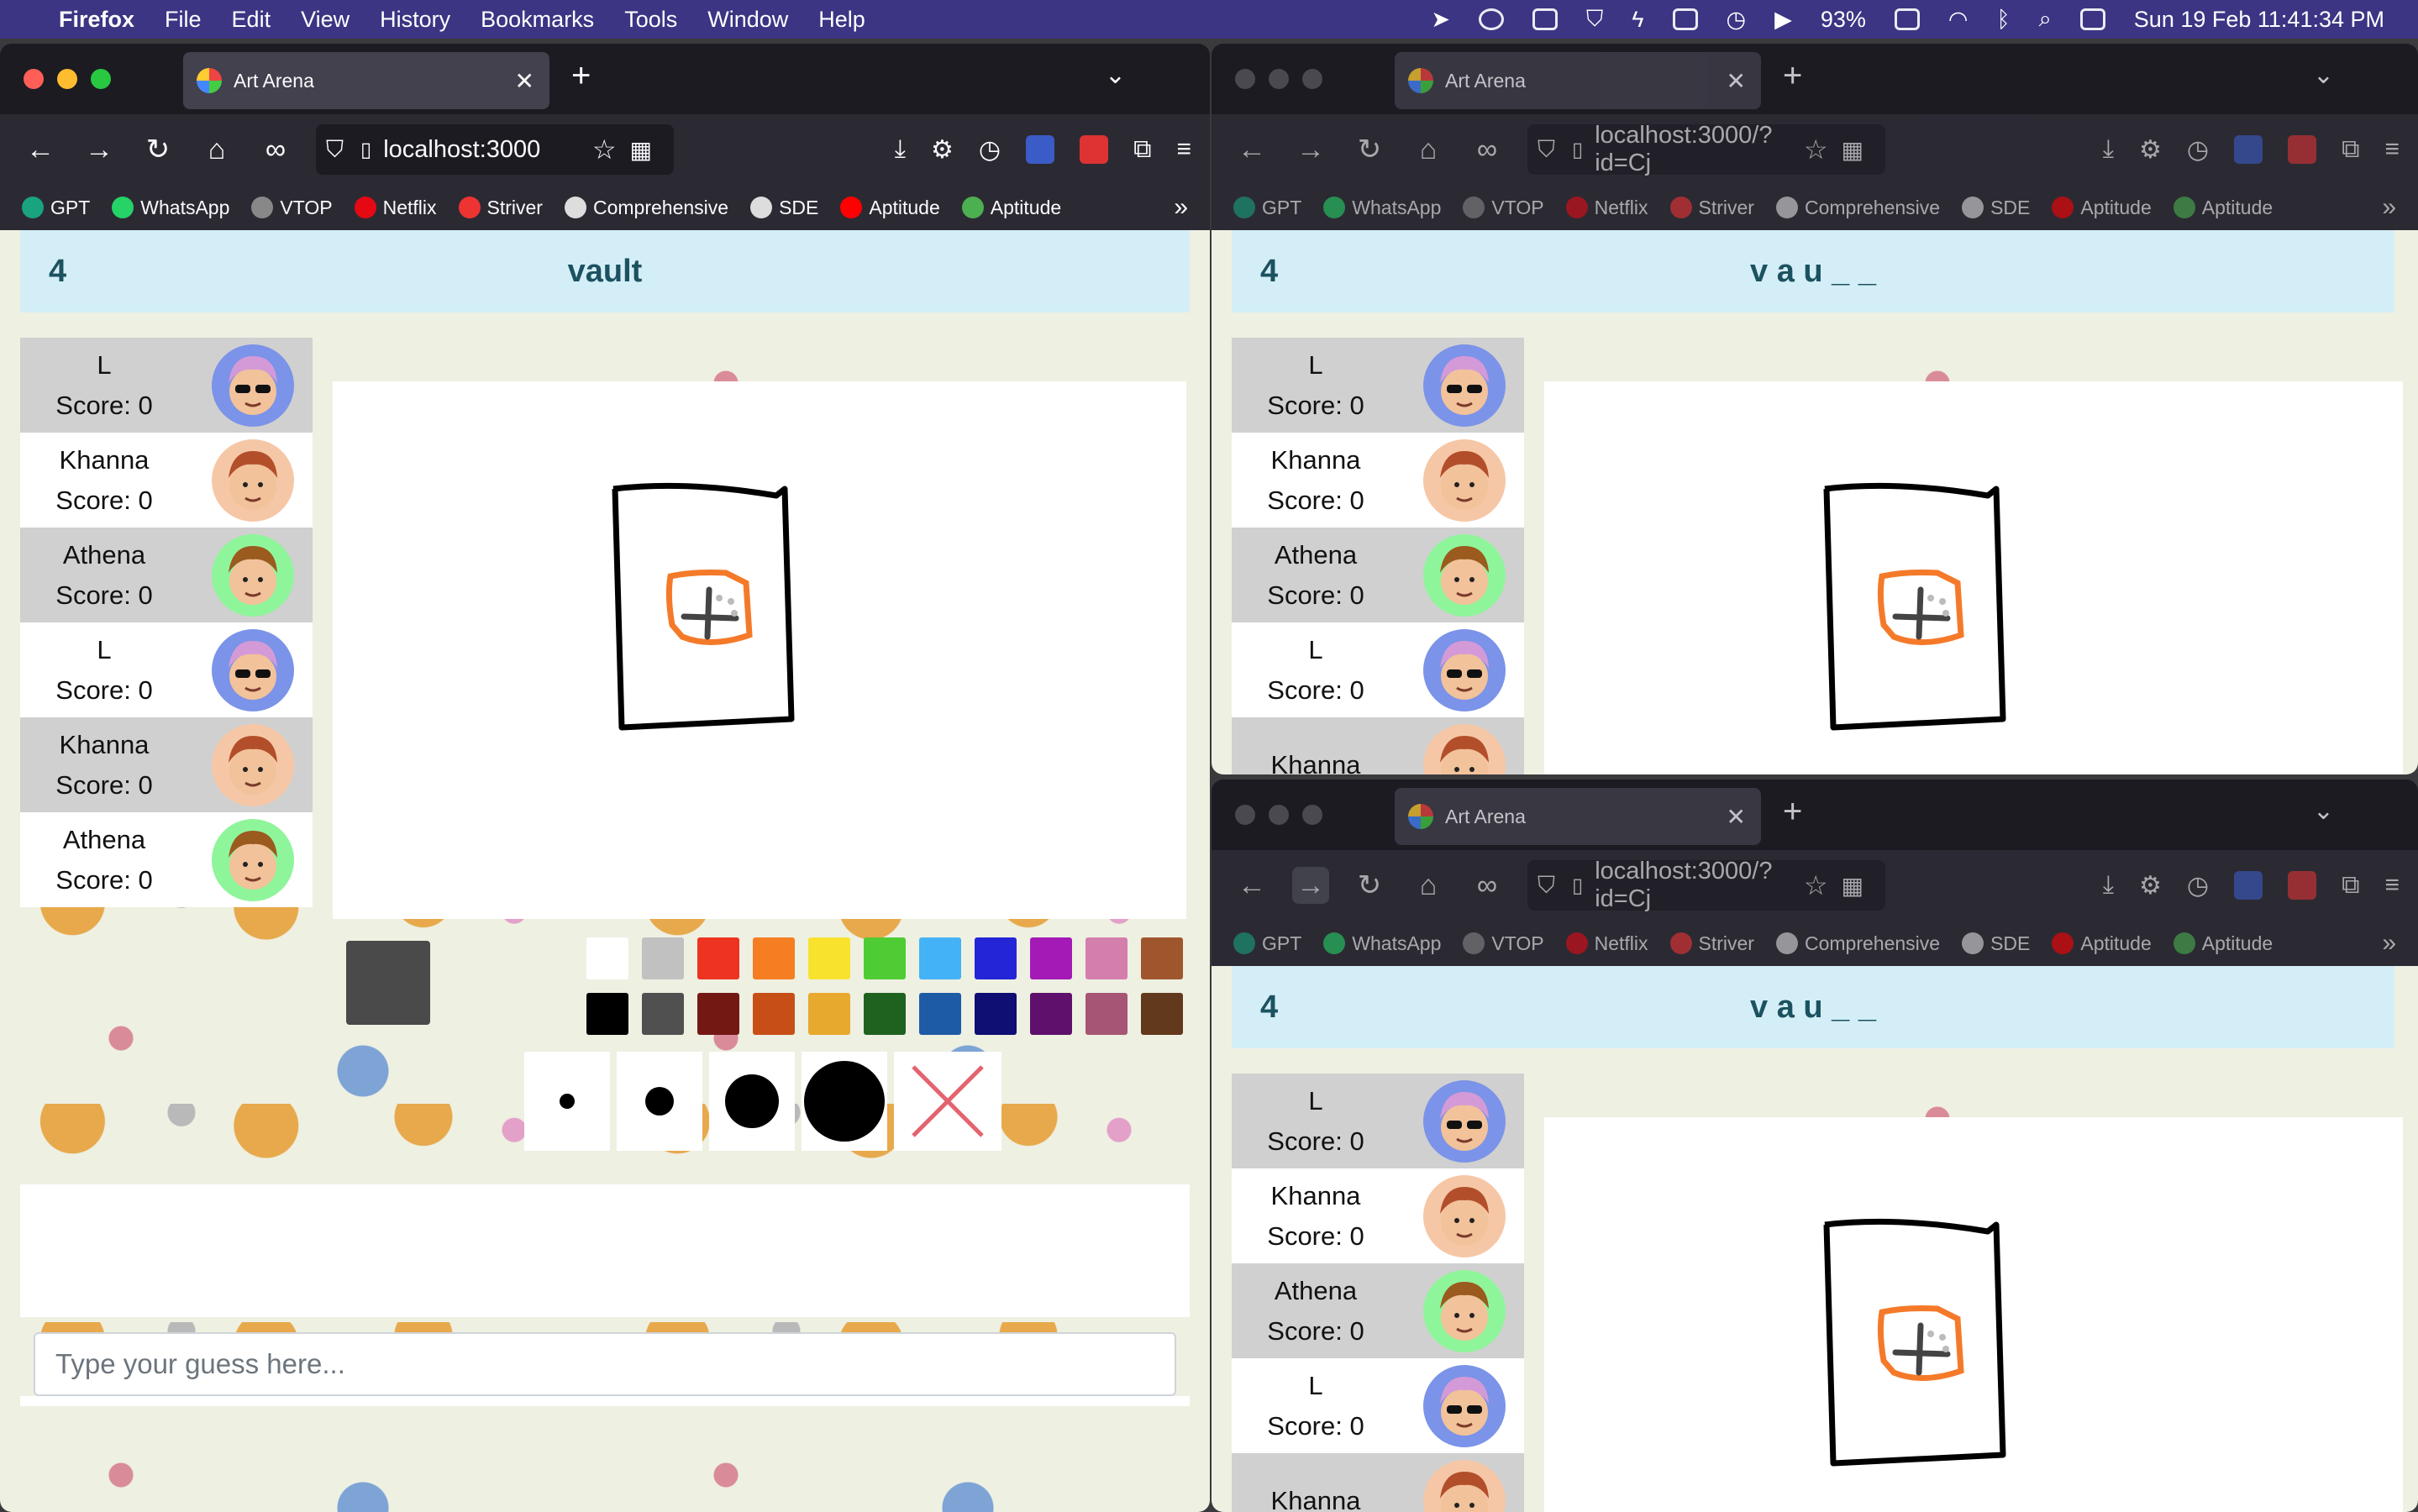 The image size is (2418, 1512). I want to click on menu-edit: Edit, so click(251, 20).